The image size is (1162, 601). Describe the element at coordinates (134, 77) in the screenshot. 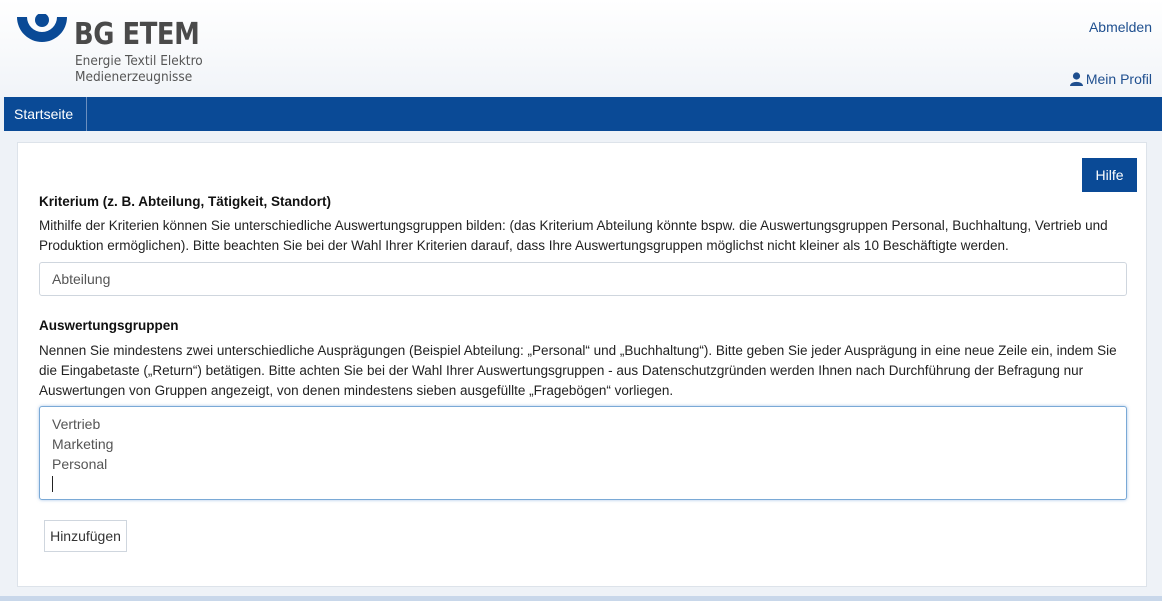

I see `logo-subtitle-line2: Medienerzeugnisse` at that location.